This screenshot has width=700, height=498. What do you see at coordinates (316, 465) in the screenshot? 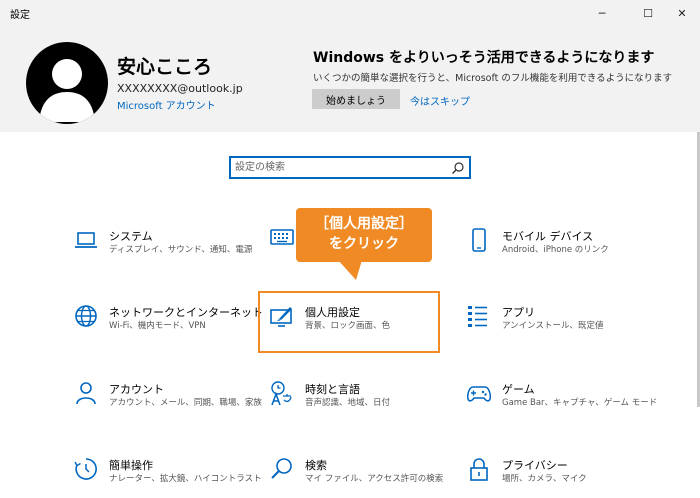
I see `tile-title: 検索` at bounding box center [316, 465].